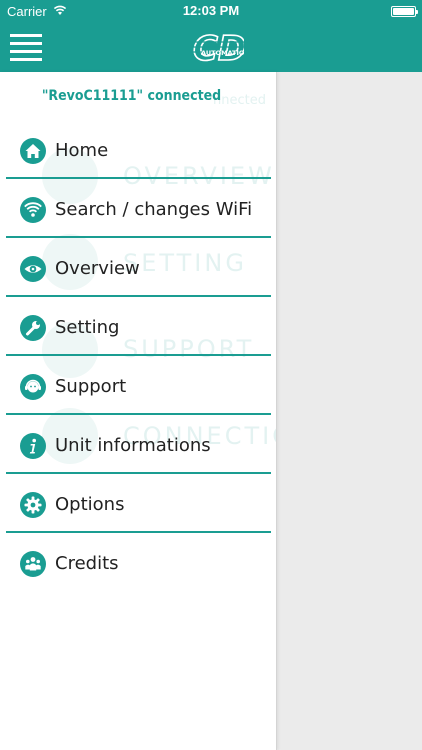 The image size is (422, 750). I want to click on menu-item-label: Credits, so click(87, 563).